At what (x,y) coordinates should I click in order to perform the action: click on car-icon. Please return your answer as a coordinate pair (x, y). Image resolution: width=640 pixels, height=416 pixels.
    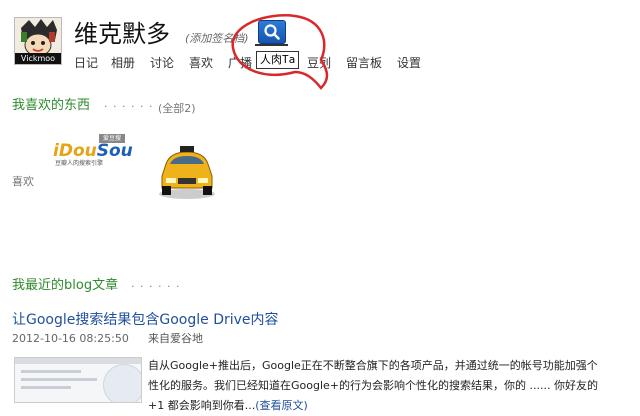
    Looking at the image, I should click on (187, 172).